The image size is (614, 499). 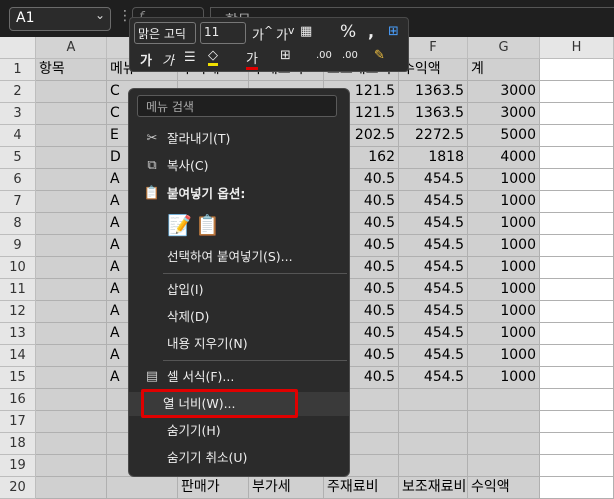 What do you see at coordinates (240, 458) in the screenshot?
I see `menu-item-unhide: 숨기기 취소(U)` at bounding box center [240, 458].